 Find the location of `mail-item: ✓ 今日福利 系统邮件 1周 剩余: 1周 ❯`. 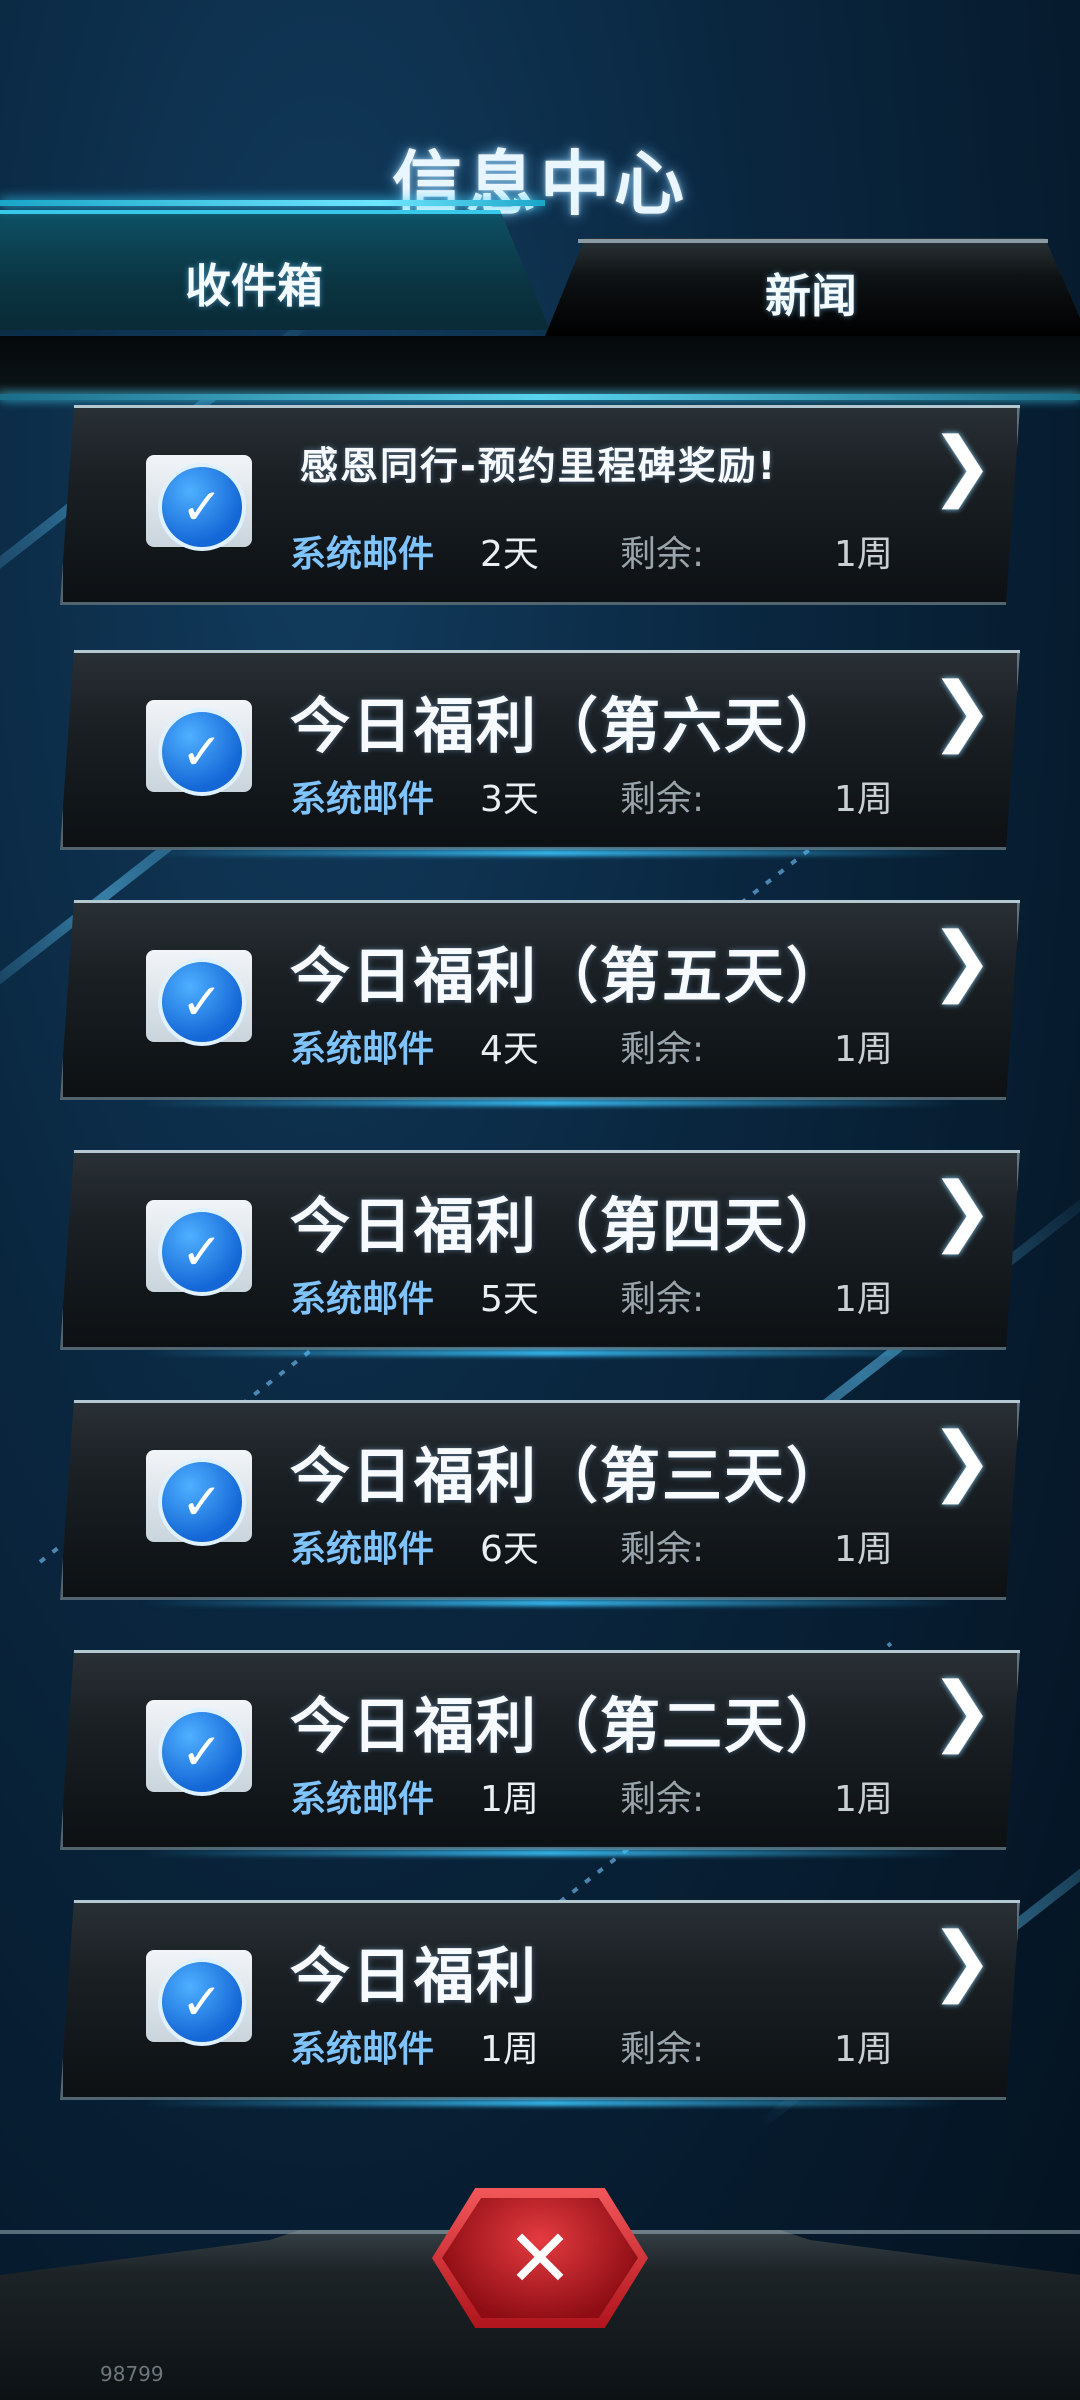

mail-item: ✓ 今日福利 系统邮件 1周 剩余: 1周 ❯ is located at coordinates (540, 2003).